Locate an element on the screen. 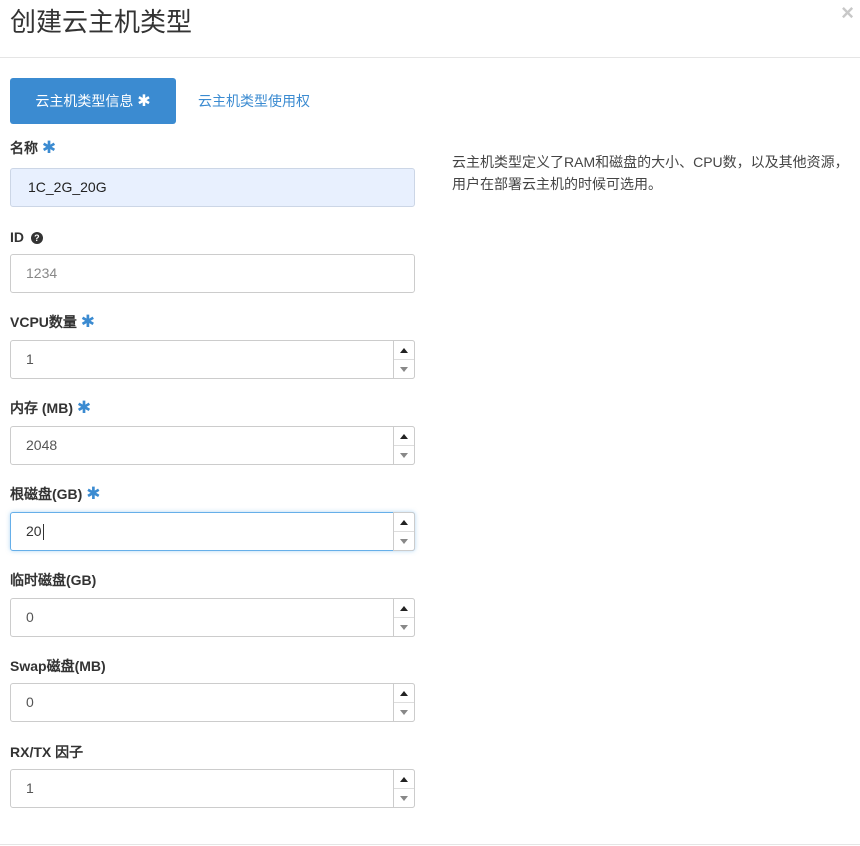 This screenshot has height=846, width=860. vcpus-input: 1 is located at coordinates (212, 359).